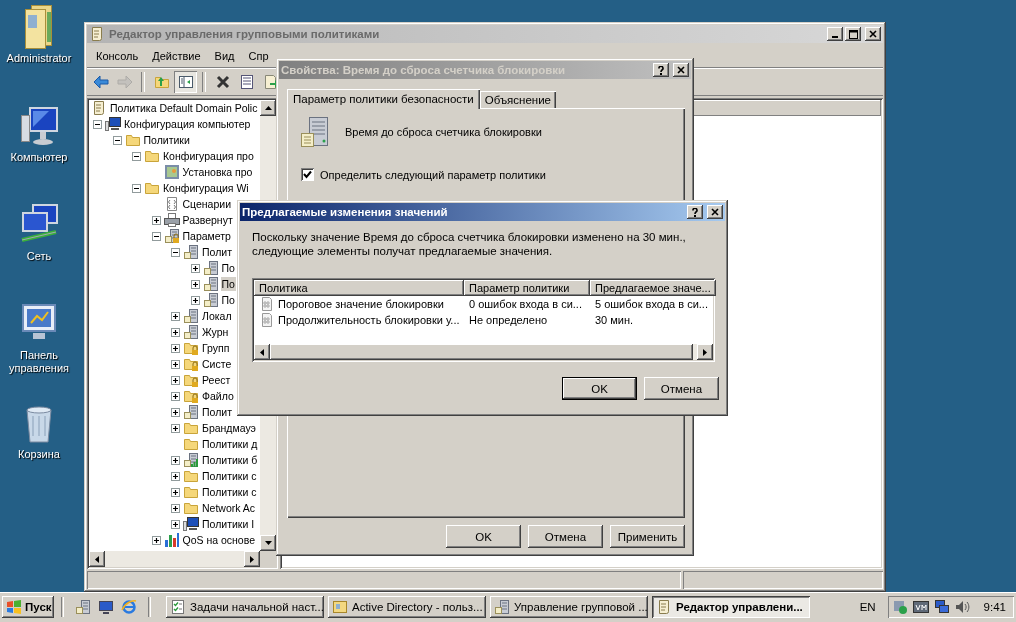 The image size is (1016, 622). Describe the element at coordinates (216, 348) in the screenshot. I see `tree-item: Групп` at that location.